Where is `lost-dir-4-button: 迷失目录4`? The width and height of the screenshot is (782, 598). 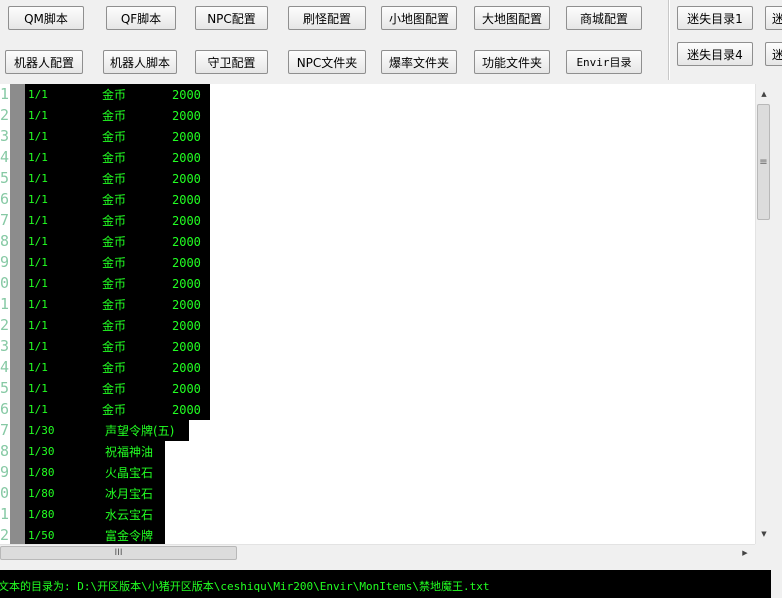 lost-dir-4-button: 迷失目录4 is located at coordinates (715, 54).